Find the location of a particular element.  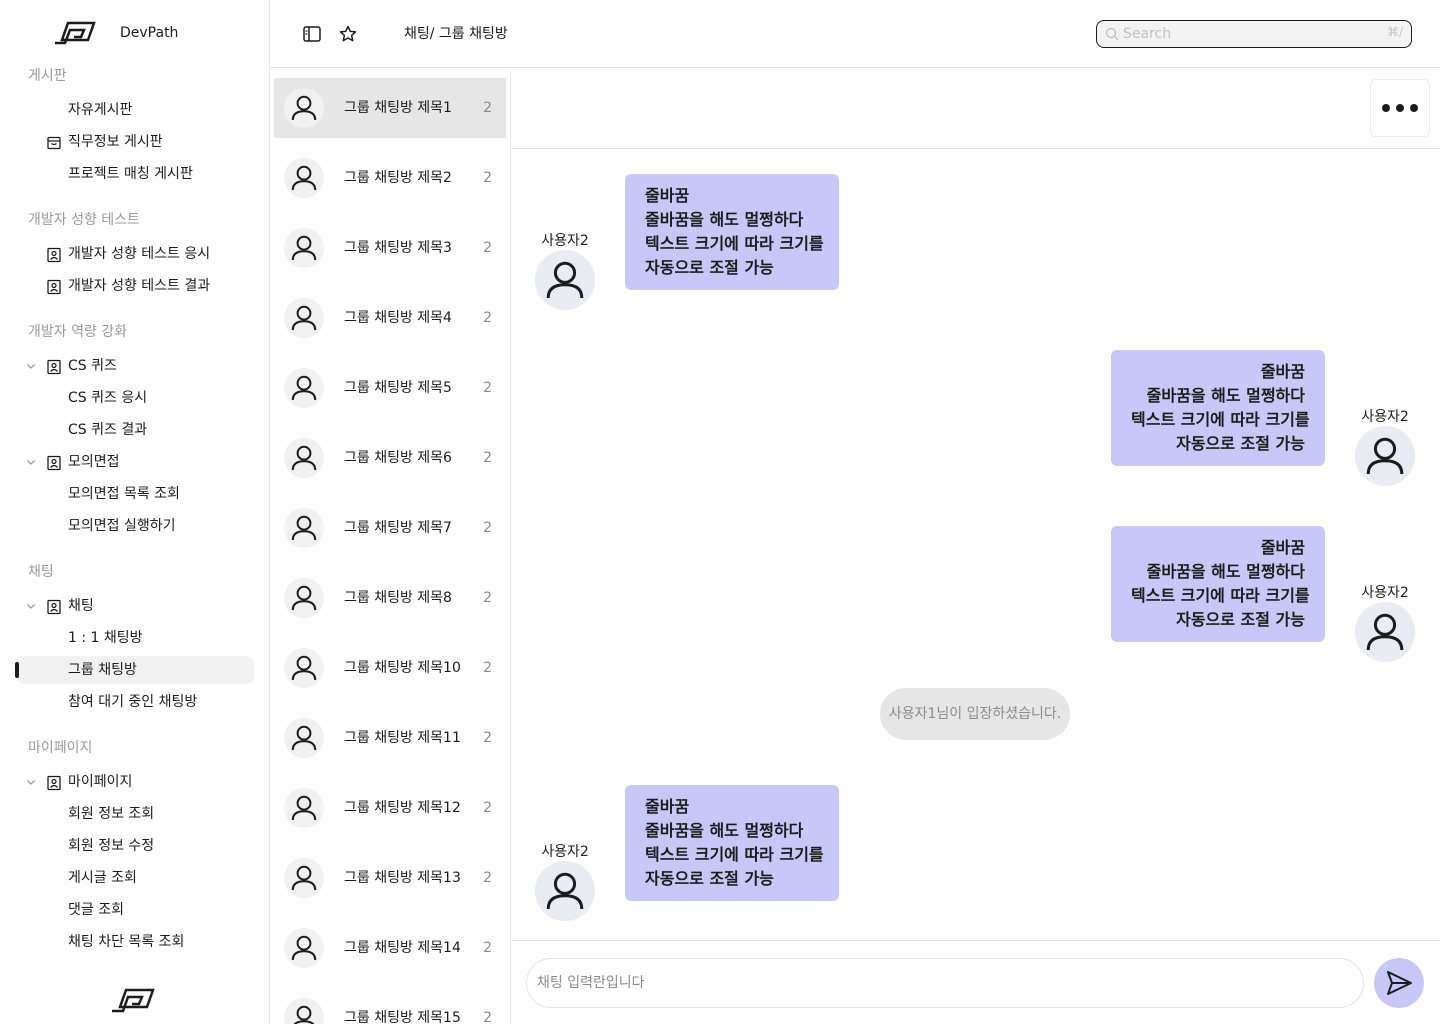

sidebar-item-label: CS 퀴즈 결과 is located at coordinates (108, 430).